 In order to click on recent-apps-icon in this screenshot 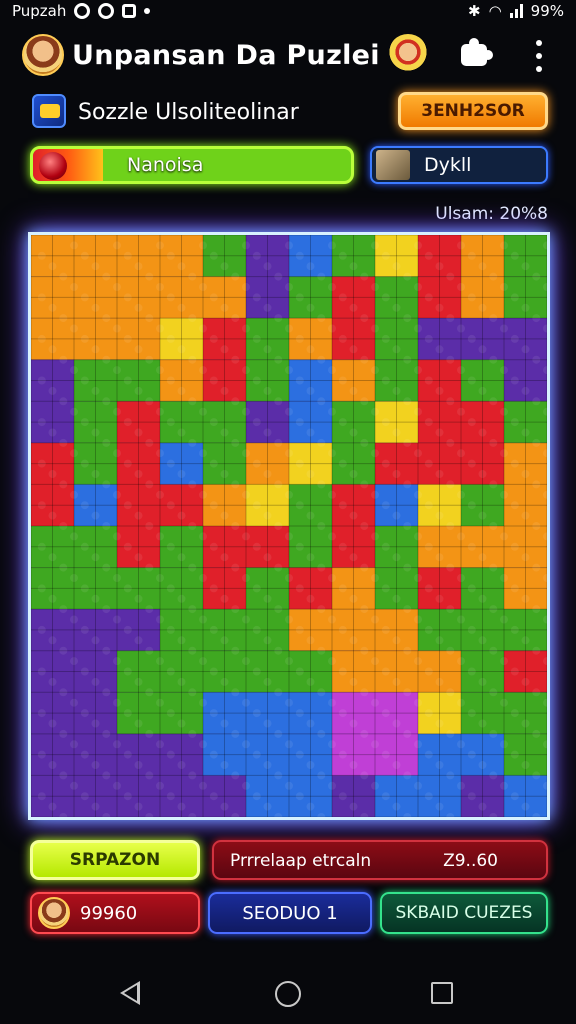, I will do `click(442, 993)`.